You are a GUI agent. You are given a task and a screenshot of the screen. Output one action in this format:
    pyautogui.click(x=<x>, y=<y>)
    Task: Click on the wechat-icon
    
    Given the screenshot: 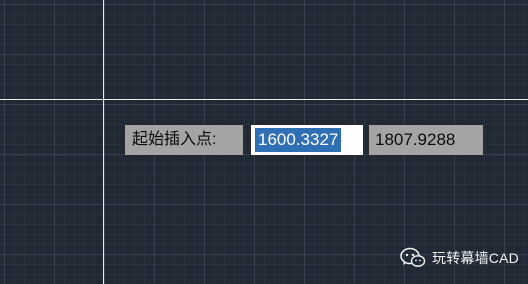 What is the action you would take?
    pyautogui.click(x=413, y=257)
    